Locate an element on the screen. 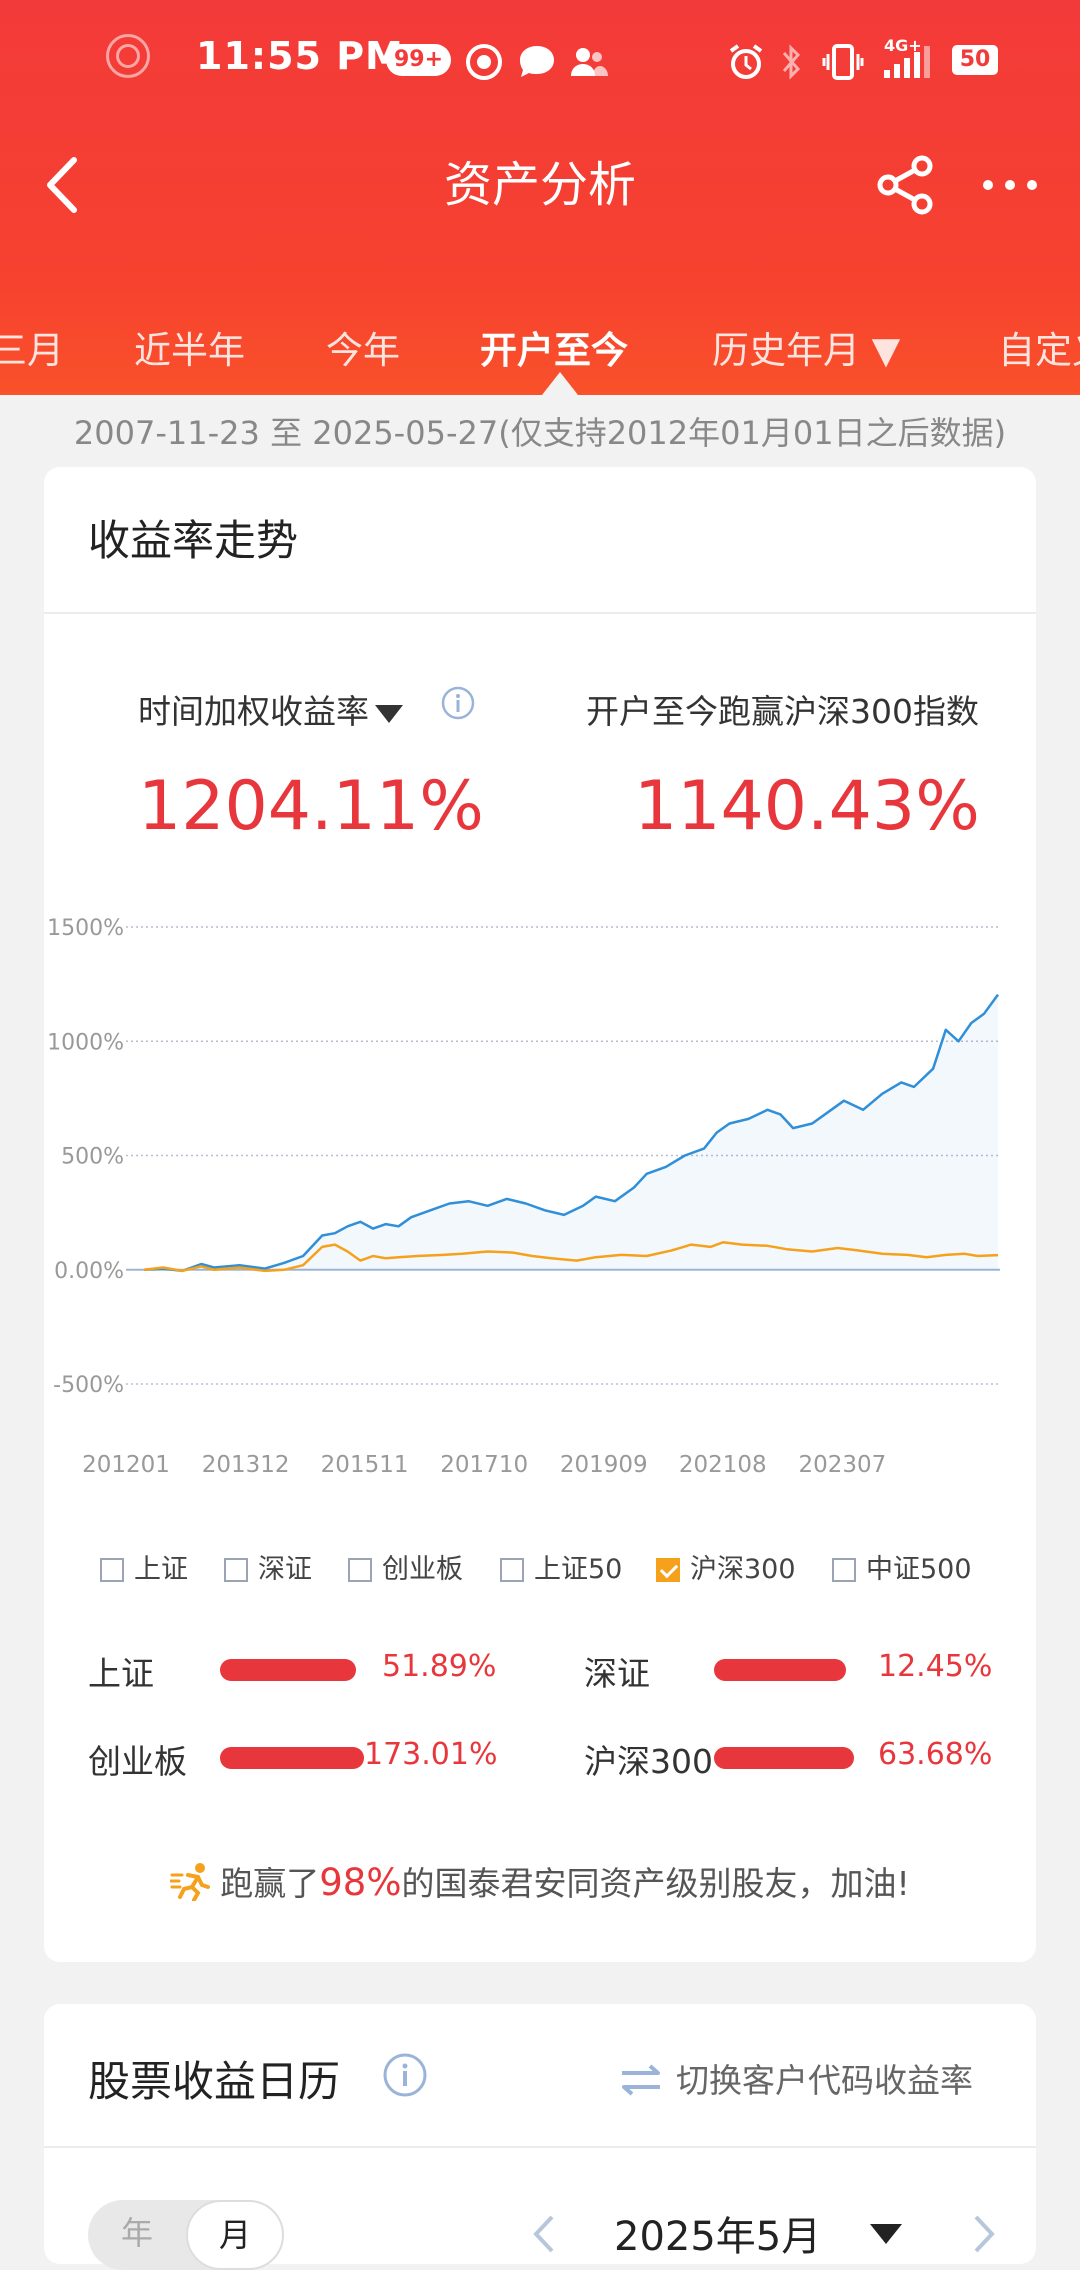 The width and height of the screenshot is (1080, 2270). compare-label-chinext: 创业板 is located at coordinates (137, 1761).